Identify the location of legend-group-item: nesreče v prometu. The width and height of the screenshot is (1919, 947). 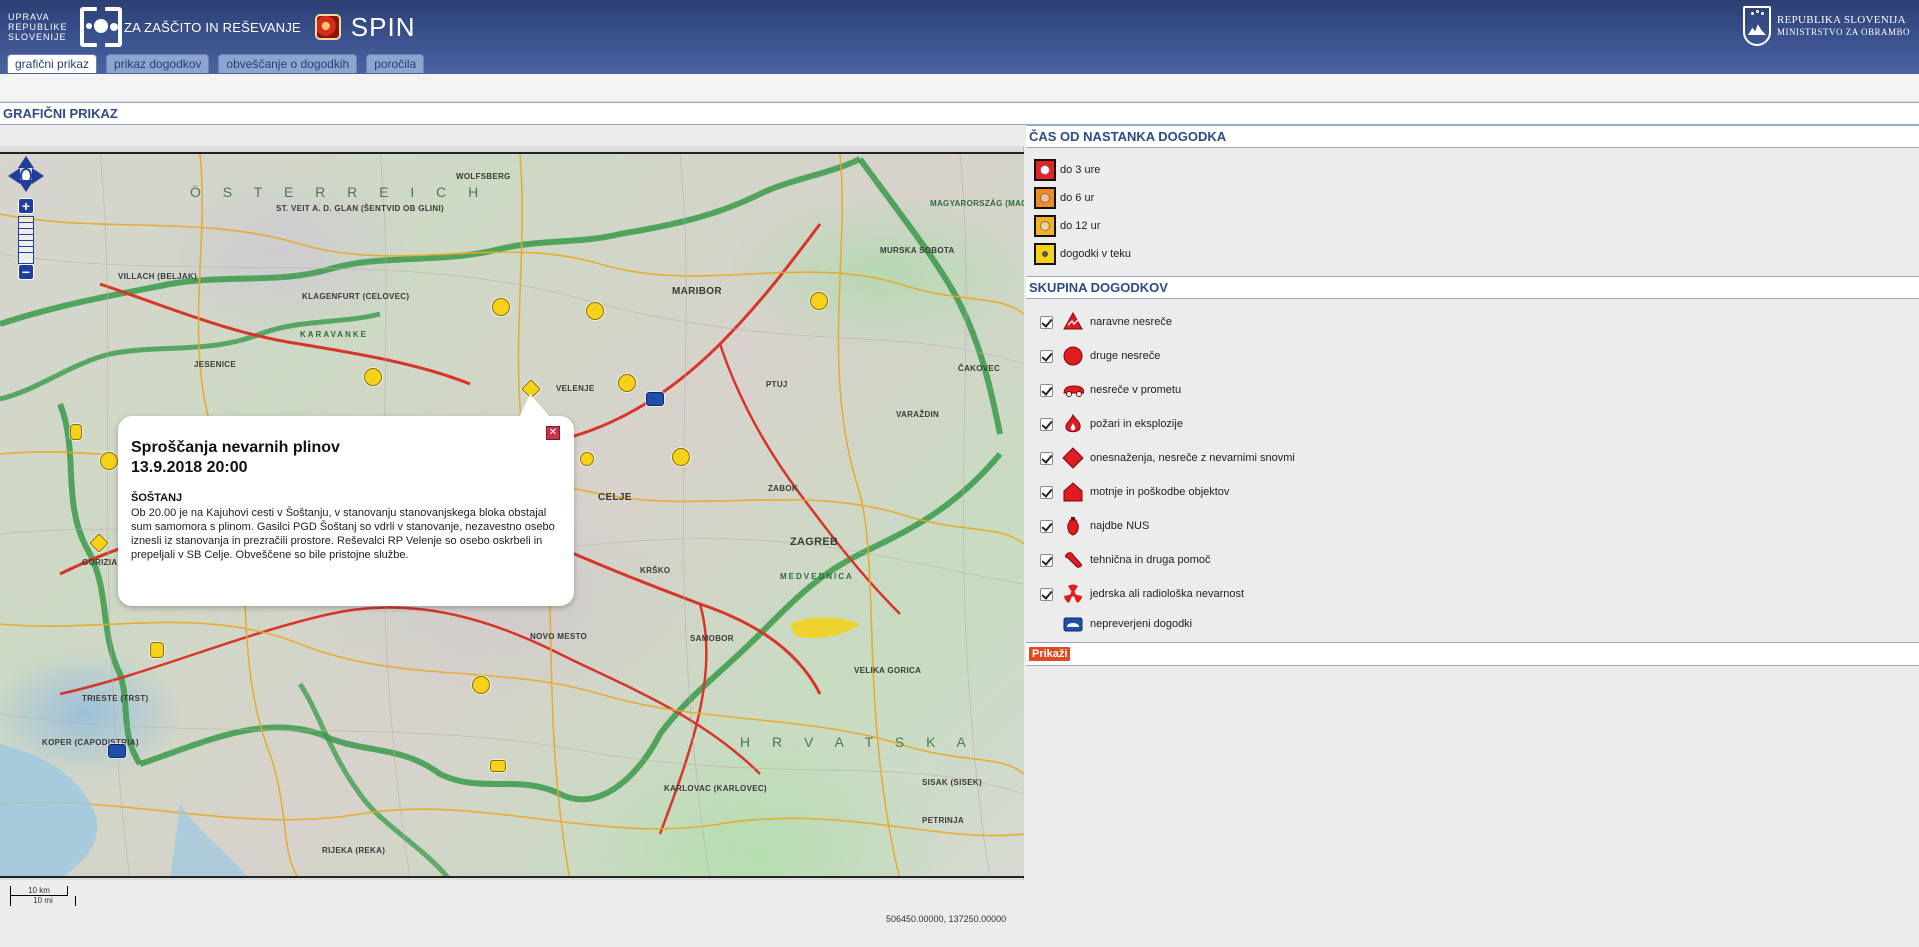
(1167, 390).